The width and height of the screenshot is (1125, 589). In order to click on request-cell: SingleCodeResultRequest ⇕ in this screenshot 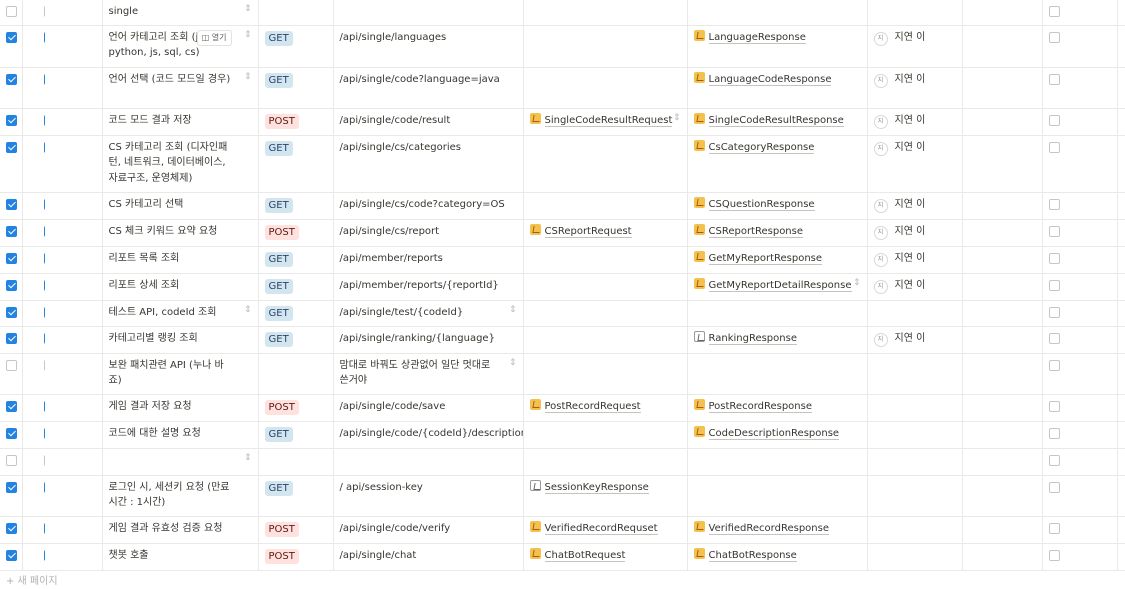, I will do `click(605, 122)`.